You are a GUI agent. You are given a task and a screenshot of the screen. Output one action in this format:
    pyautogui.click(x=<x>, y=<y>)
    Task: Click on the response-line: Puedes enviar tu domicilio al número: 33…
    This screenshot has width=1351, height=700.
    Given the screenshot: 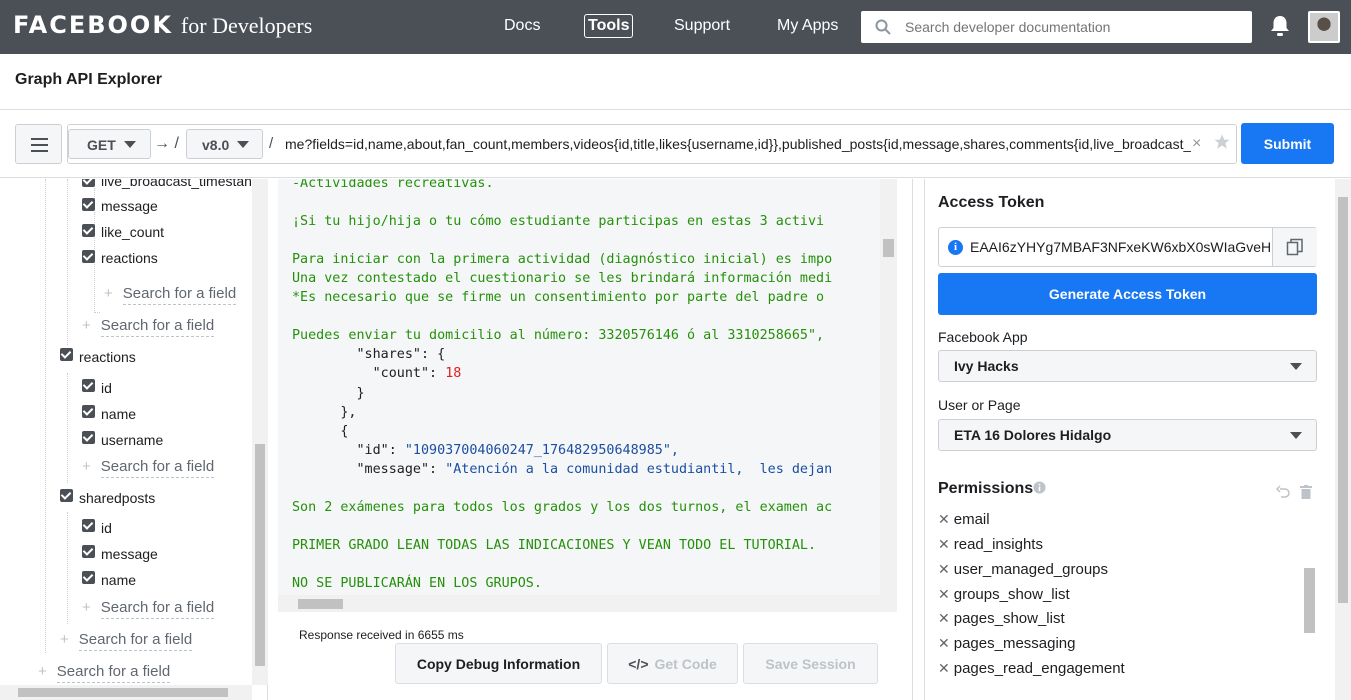 What is the action you would take?
    pyautogui.click(x=558, y=336)
    